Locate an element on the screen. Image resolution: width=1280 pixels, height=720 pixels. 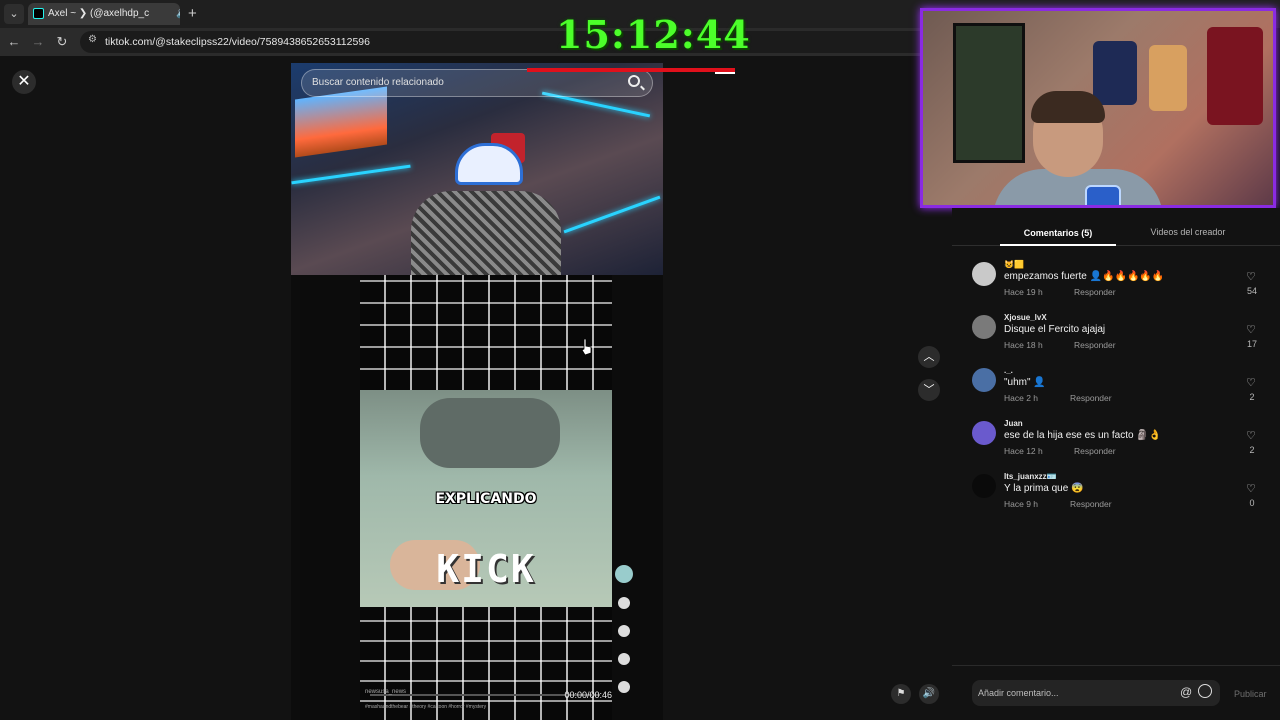
comment-username: ._. is located at coordinates (1008, 370).